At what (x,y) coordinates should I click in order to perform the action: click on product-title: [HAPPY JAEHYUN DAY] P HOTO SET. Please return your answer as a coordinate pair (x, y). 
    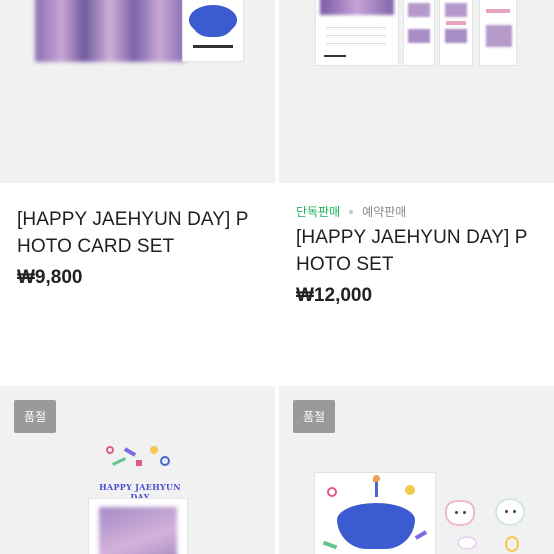
    Looking at the image, I should click on (420, 251).